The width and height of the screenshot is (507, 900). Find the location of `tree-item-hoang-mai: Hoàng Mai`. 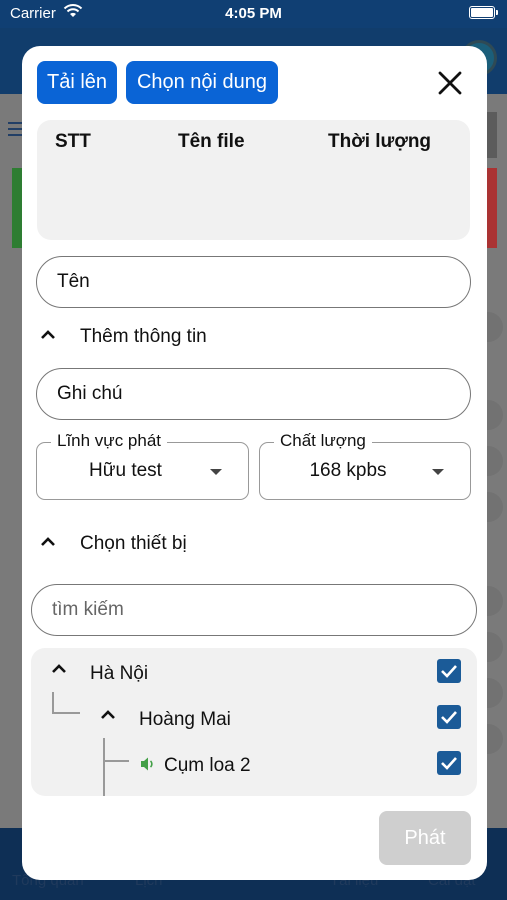

tree-item-hoang-mai: Hoàng Mai is located at coordinates (254, 717).